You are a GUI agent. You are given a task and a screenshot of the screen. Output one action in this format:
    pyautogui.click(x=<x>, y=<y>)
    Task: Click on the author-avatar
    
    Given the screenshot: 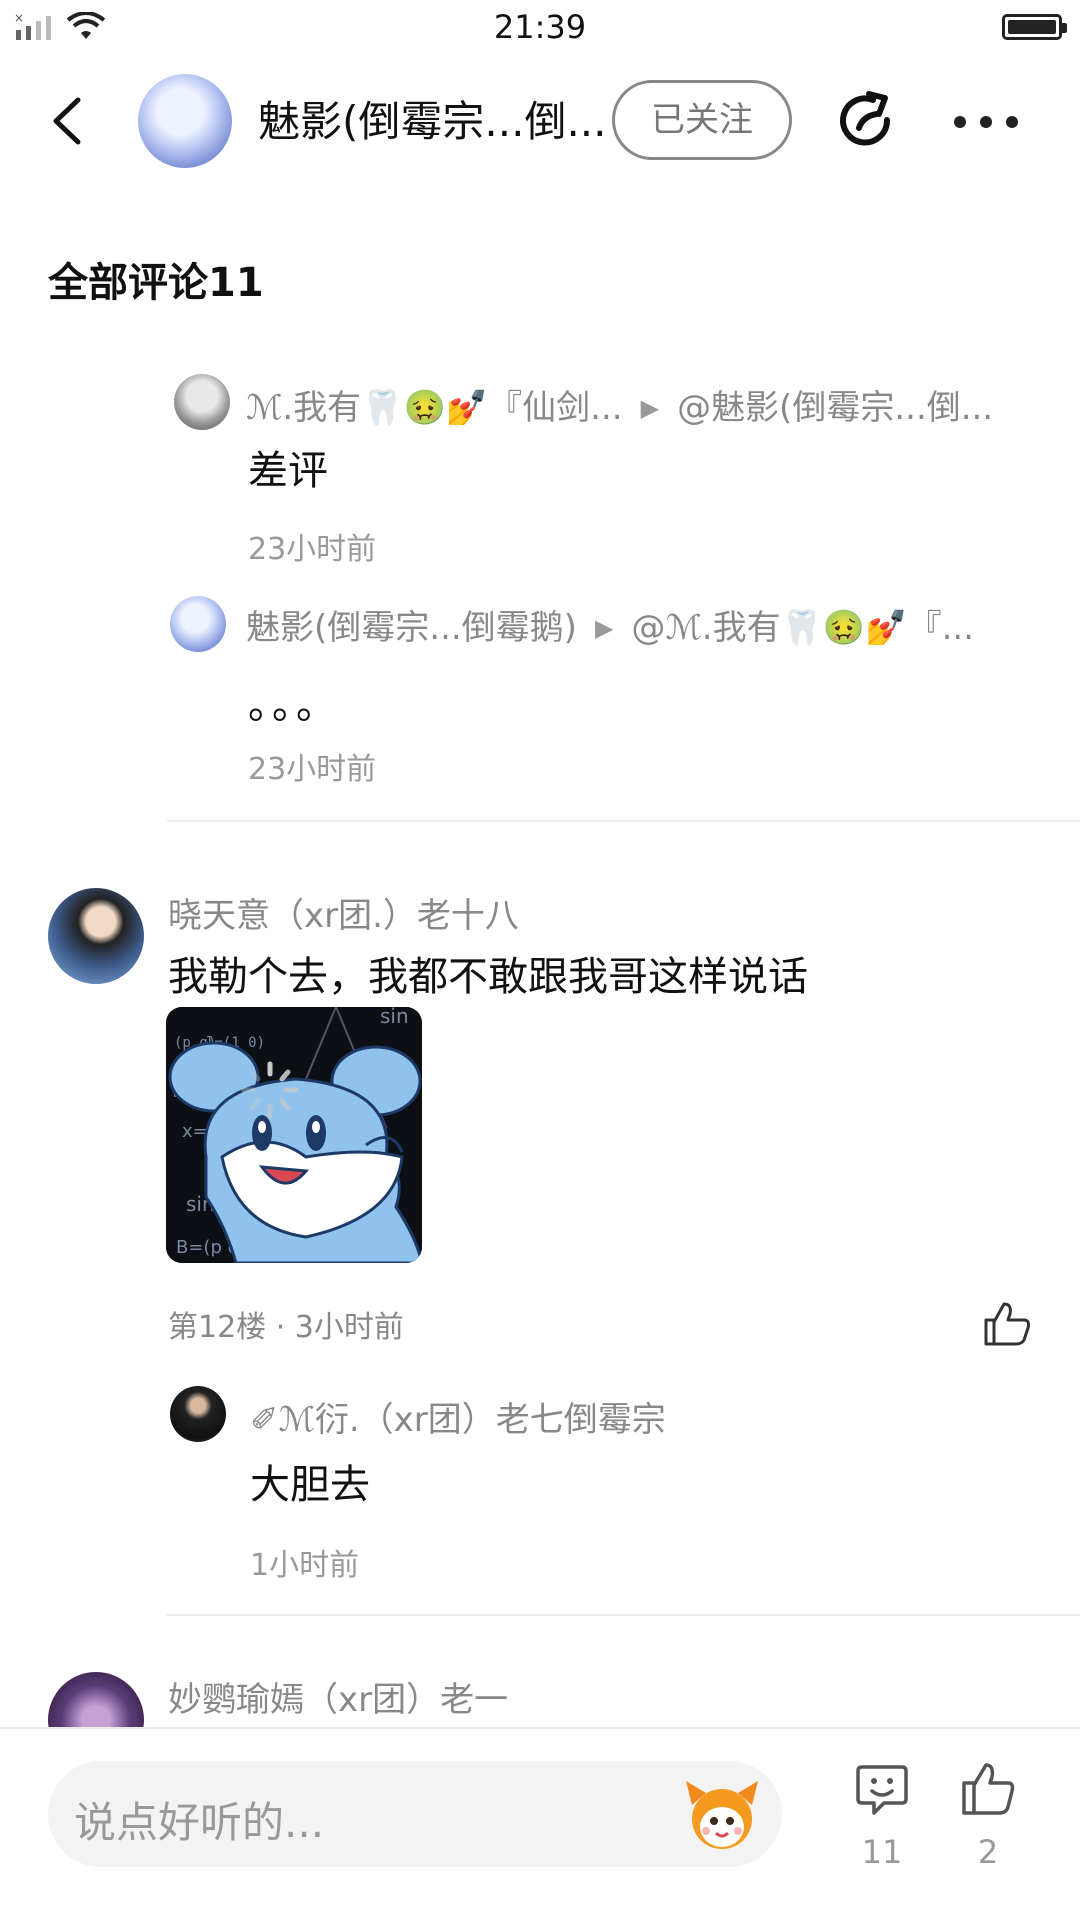 What is the action you would take?
    pyautogui.click(x=185, y=121)
    